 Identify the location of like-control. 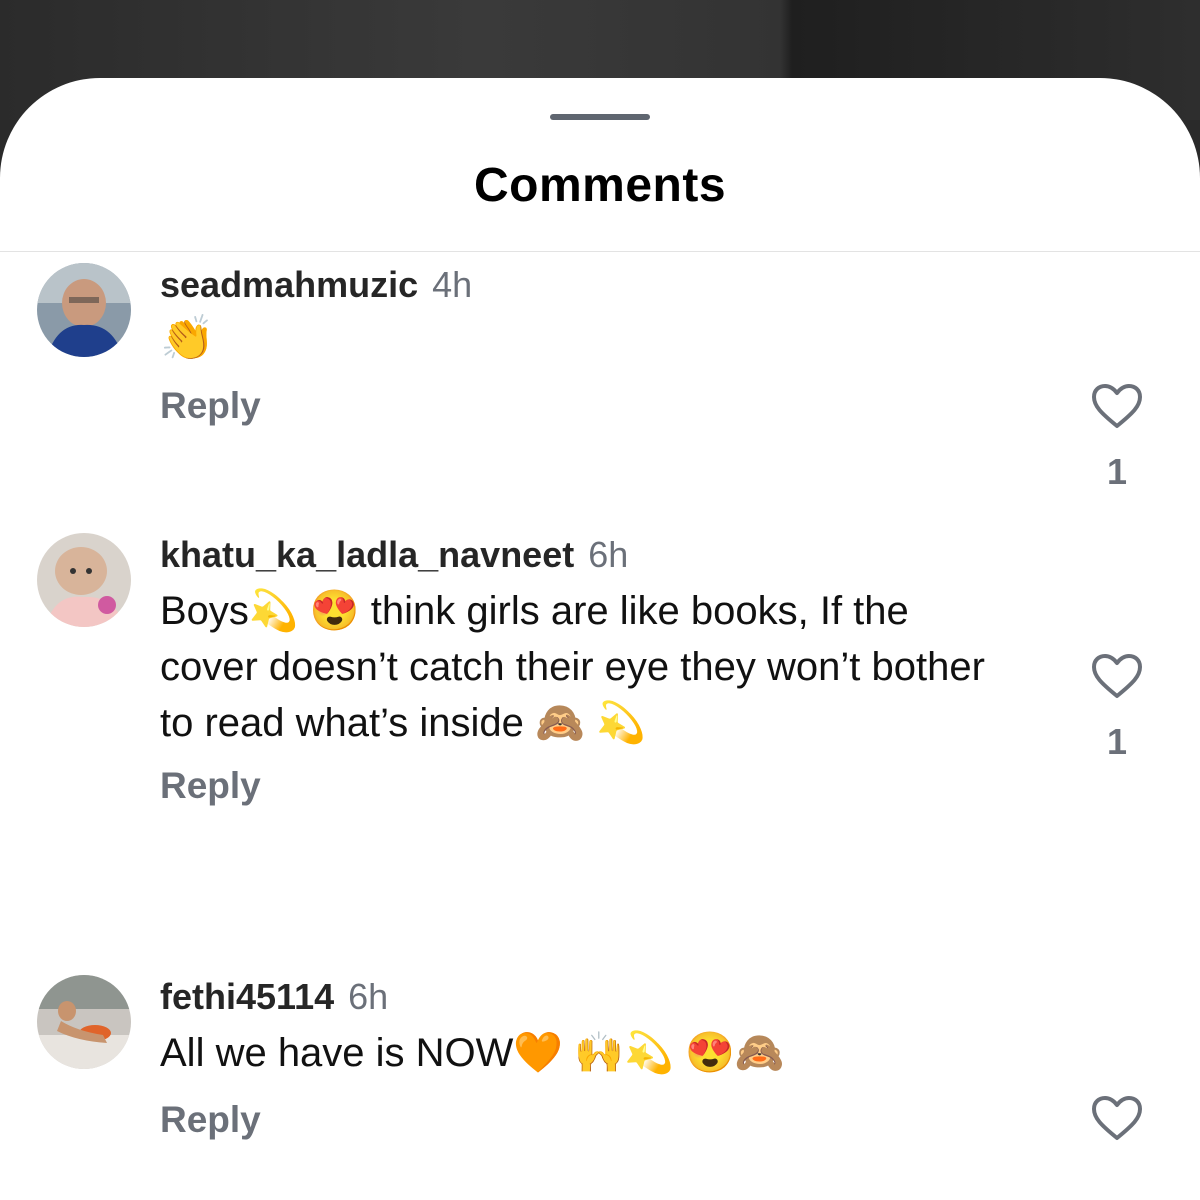
(1117, 1129).